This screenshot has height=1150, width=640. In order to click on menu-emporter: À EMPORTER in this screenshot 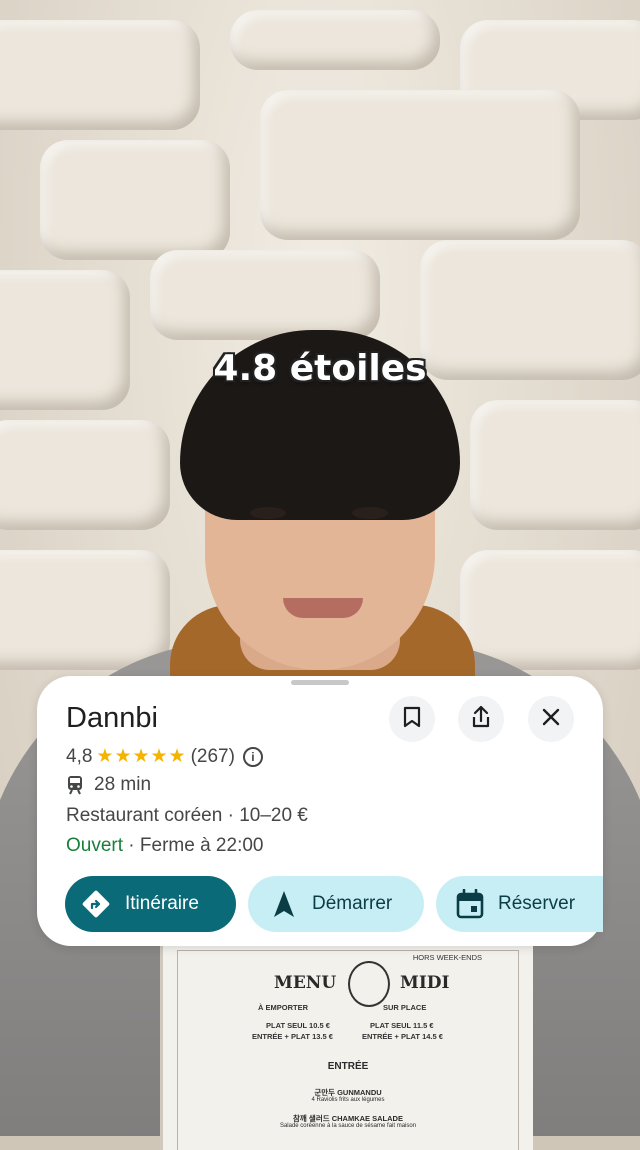, I will do `click(283, 1007)`.